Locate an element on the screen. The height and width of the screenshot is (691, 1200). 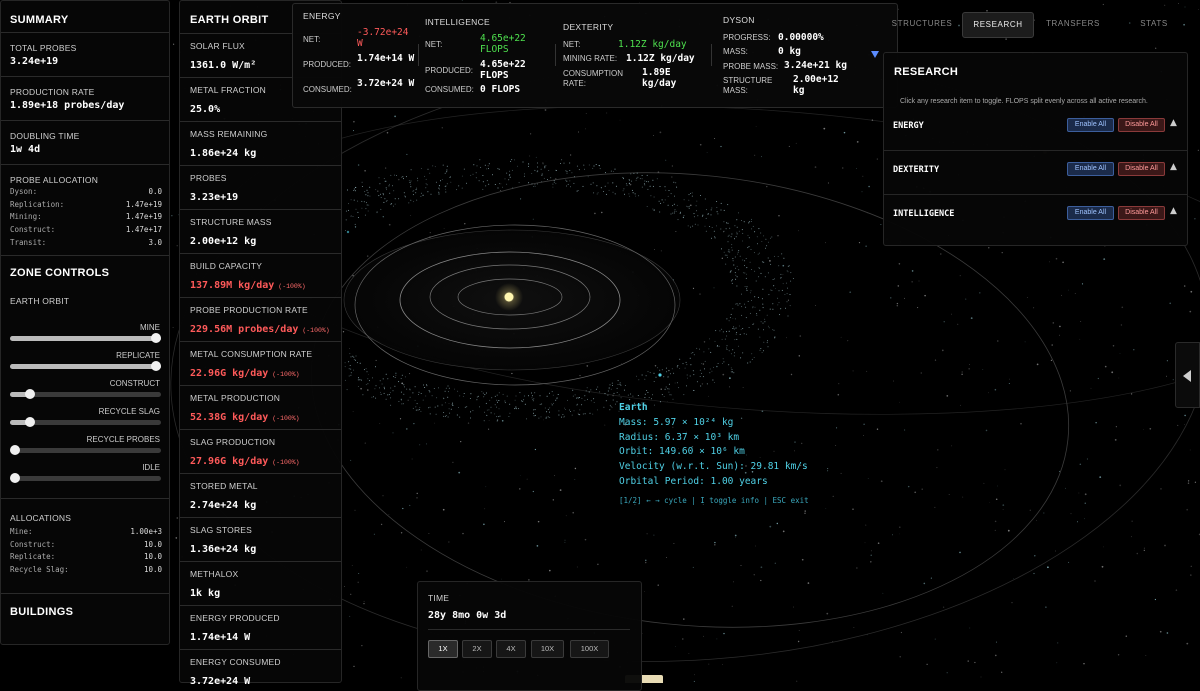
research-name: ENERGY is located at coordinates (908, 126).